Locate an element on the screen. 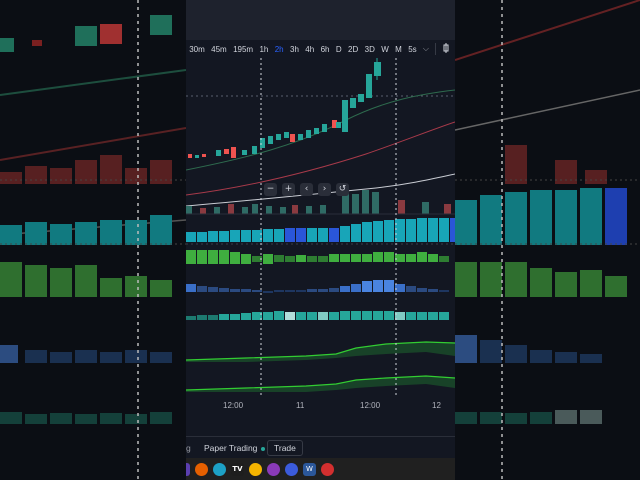 This screenshot has height=480, width=640. connected-status-dot is located at coordinates (263, 448).